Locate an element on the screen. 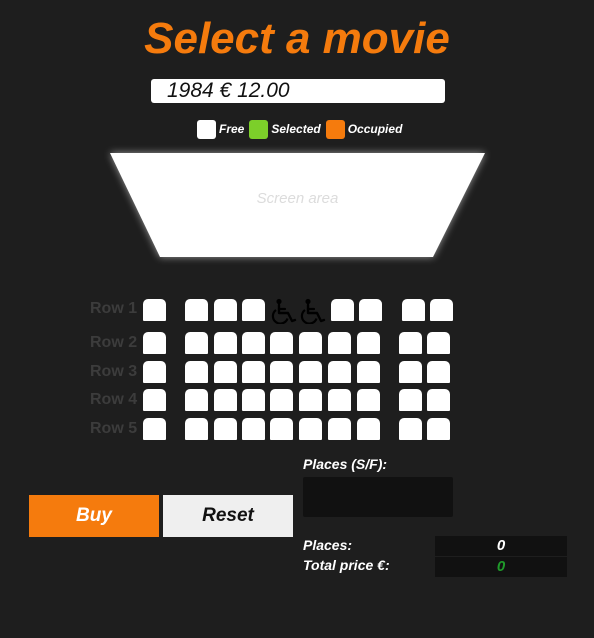  places-sf-box is located at coordinates (378, 497).